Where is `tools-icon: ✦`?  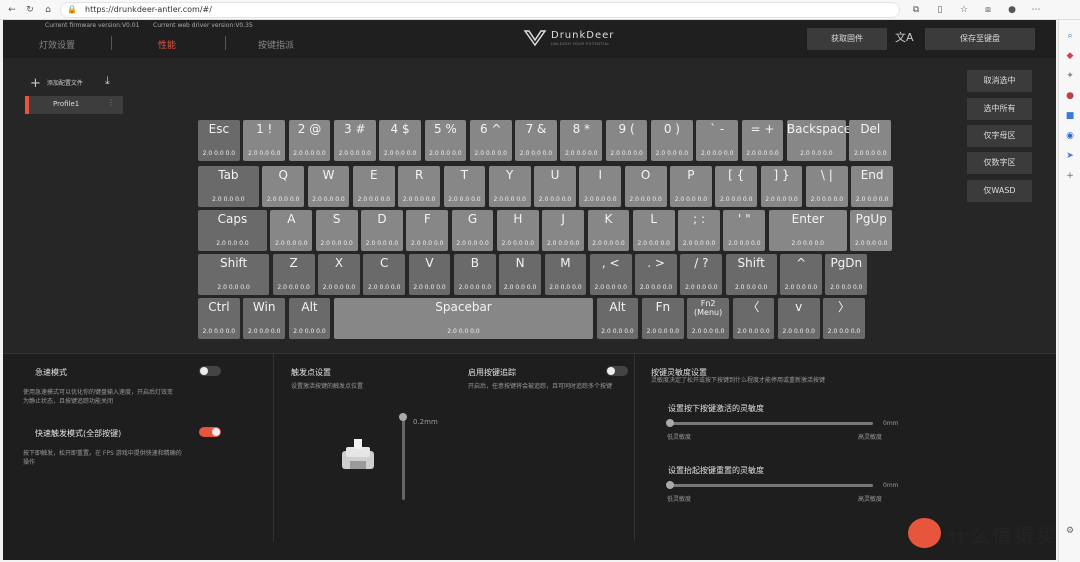
tools-icon: ✦ is located at coordinates (1070, 76).